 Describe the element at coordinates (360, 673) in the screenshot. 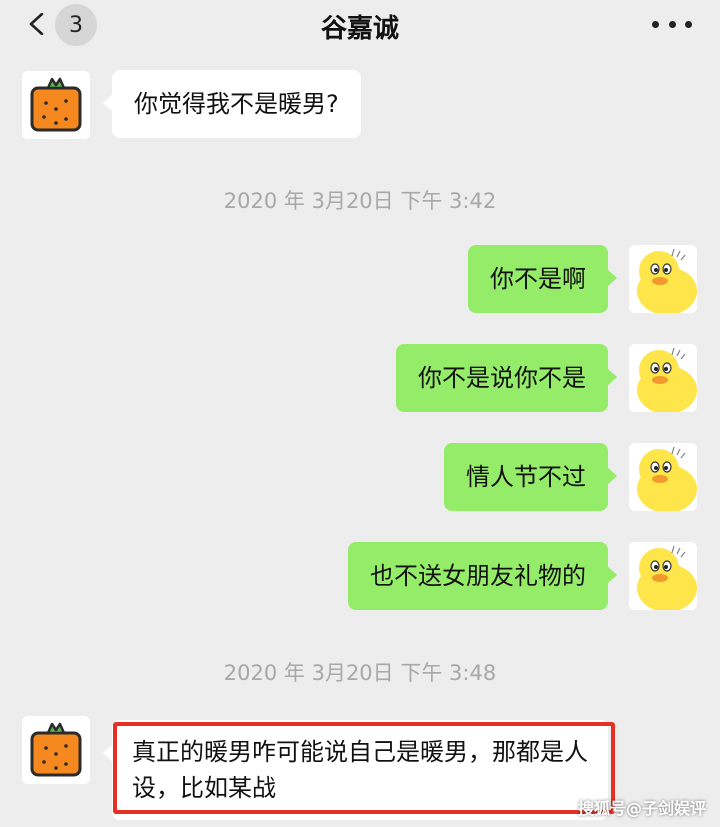

I see `message-timestamp: 2020 年 3月20日 下午 3:48` at that location.